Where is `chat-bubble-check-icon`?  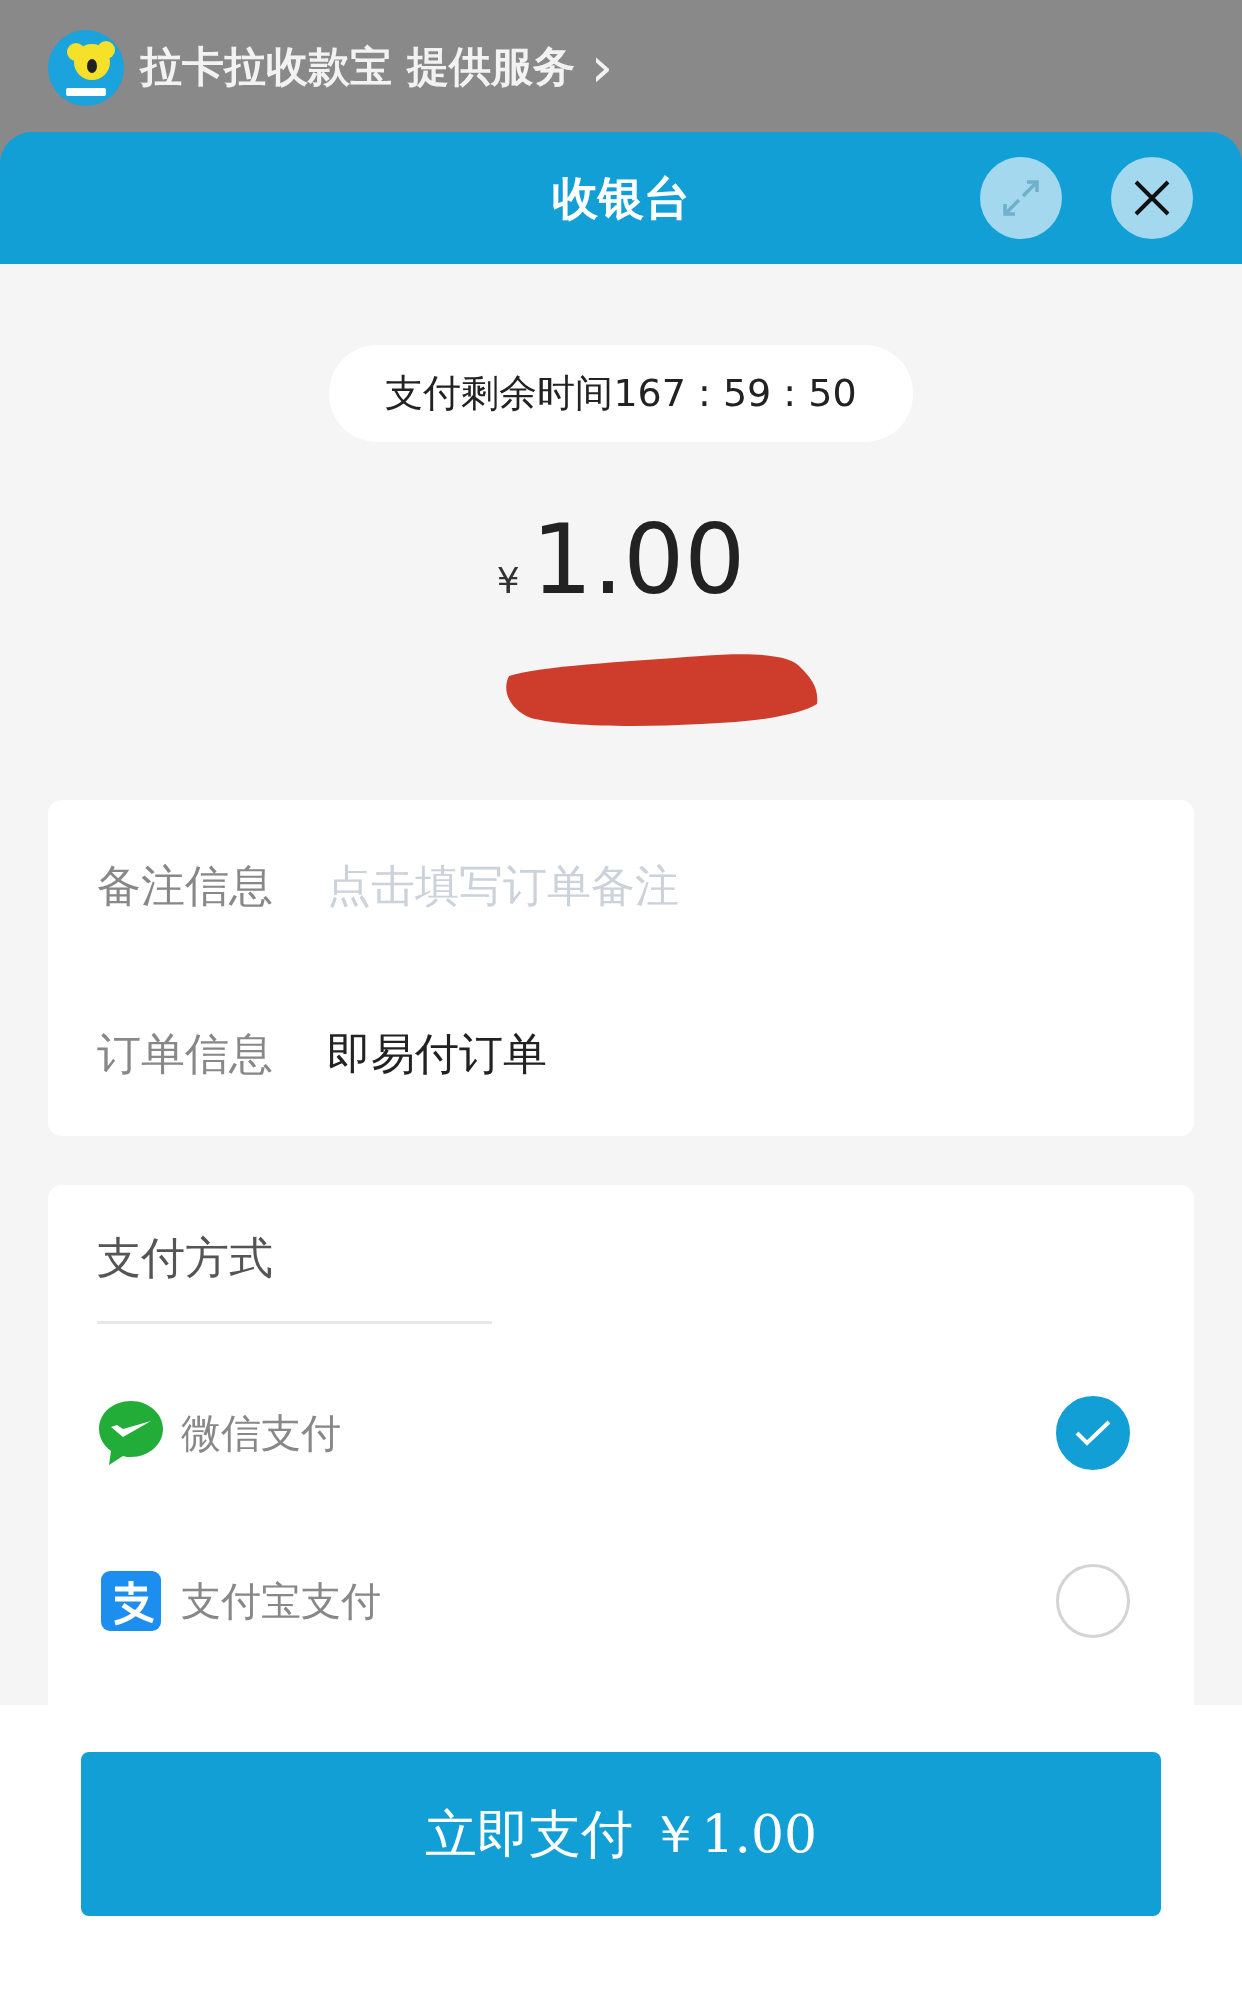
chat-bubble-check-icon is located at coordinates (131, 1433).